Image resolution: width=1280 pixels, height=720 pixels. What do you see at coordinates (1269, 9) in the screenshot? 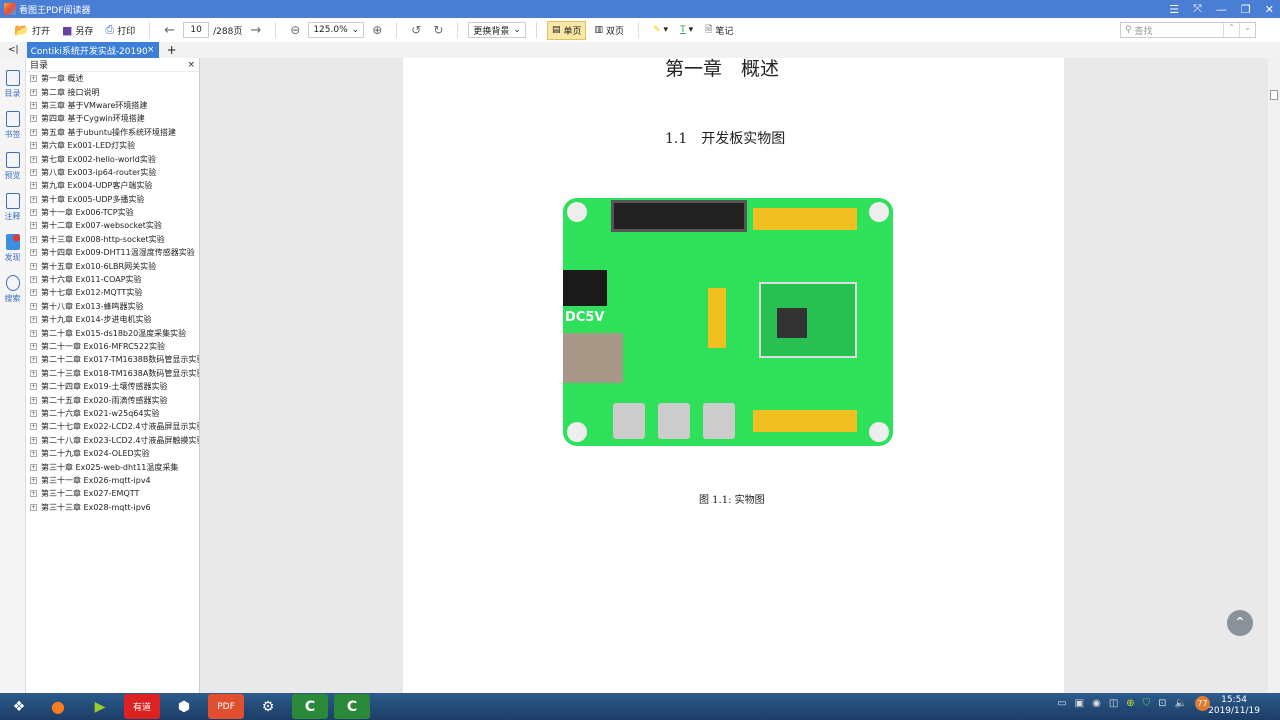
I see `close-button: ✕` at bounding box center [1269, 9].